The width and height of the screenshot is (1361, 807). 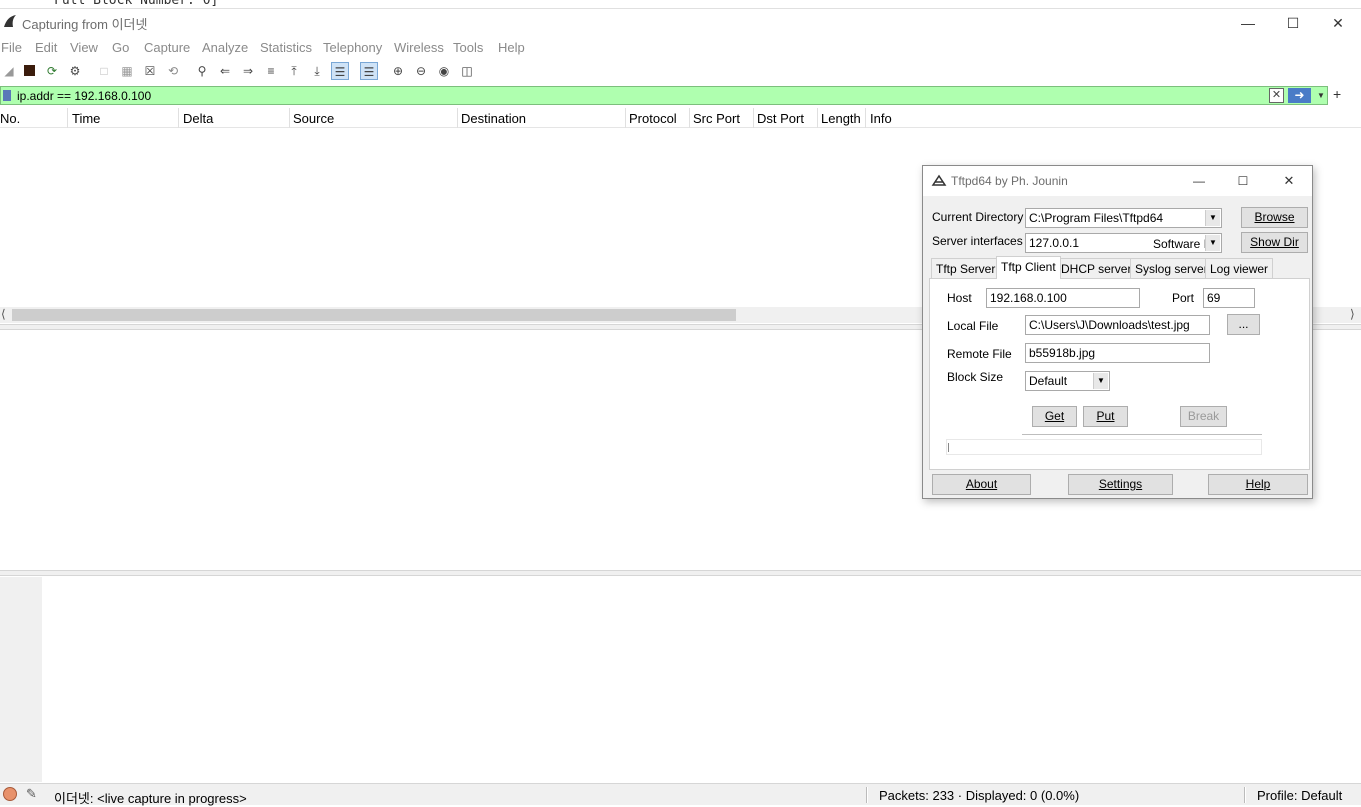 I want to click on apply-filter-icon: ➜, so click(x=1299, y=95).